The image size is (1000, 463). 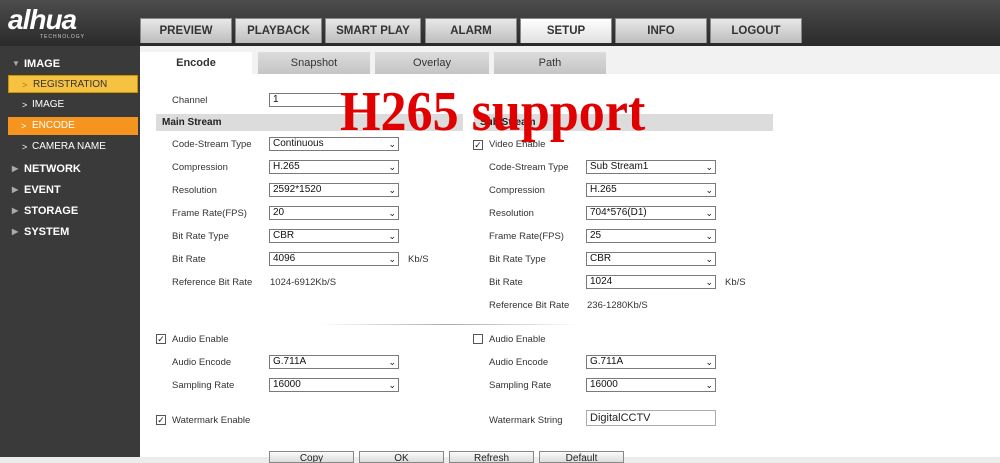 I want to click on sub-audio-enable-checkbox, so click(x=478, y=339).